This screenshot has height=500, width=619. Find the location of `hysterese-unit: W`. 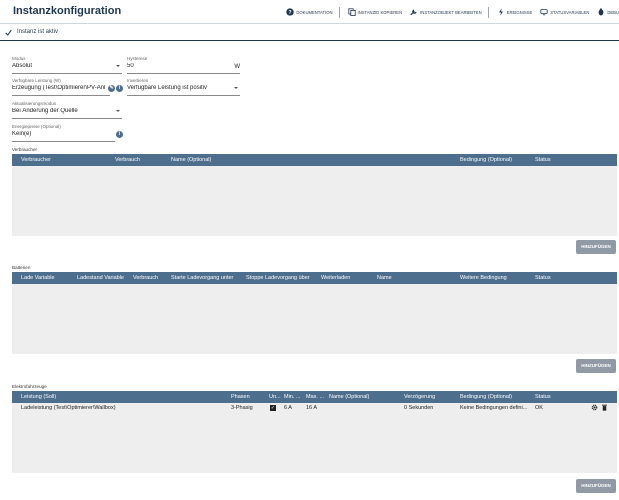

hysterese-unit: W is located at coordinates (237, 67).